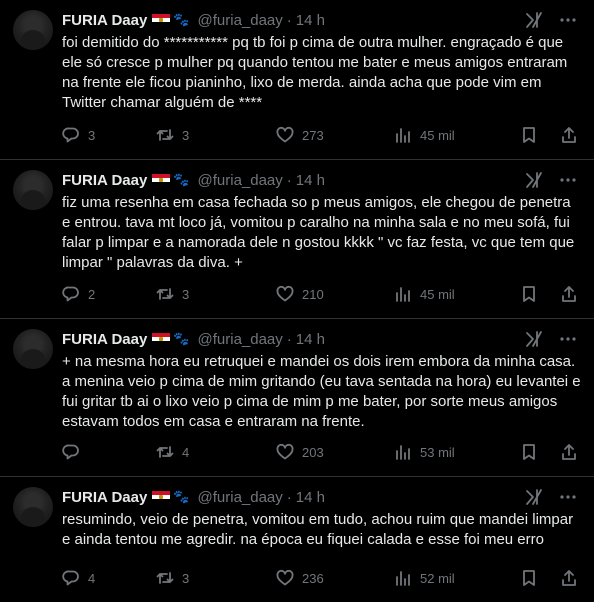 The height and width of the screenshot is (602, 594). I want to click on repost-button: 4, so click(216, 452).